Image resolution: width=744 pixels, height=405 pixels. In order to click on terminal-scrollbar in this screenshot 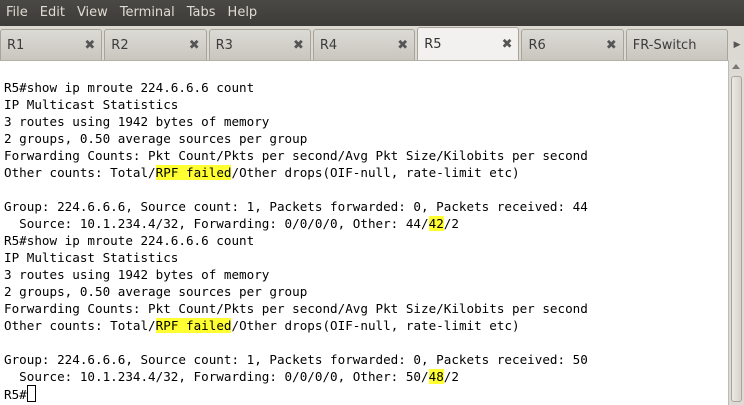, I will do `click(736, 232)`.